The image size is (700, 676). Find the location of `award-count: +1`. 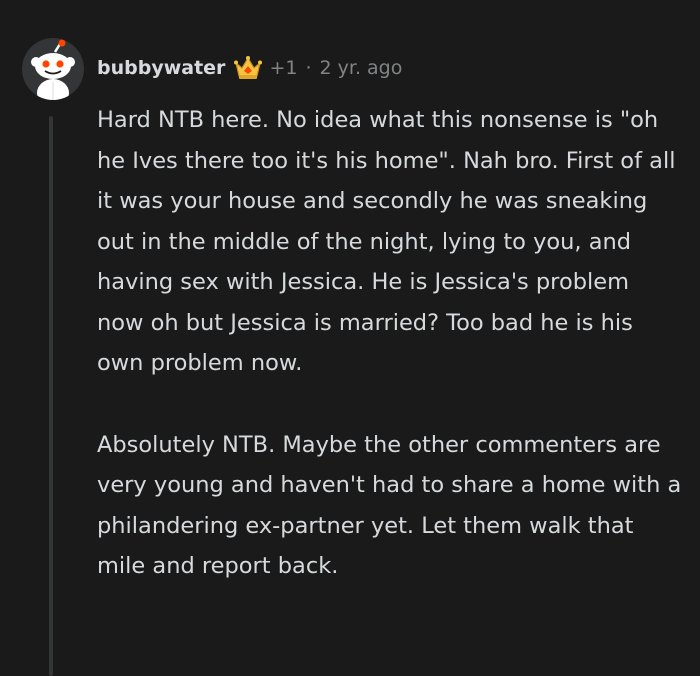

award-count: +1 is located at coordinates (283, 68).